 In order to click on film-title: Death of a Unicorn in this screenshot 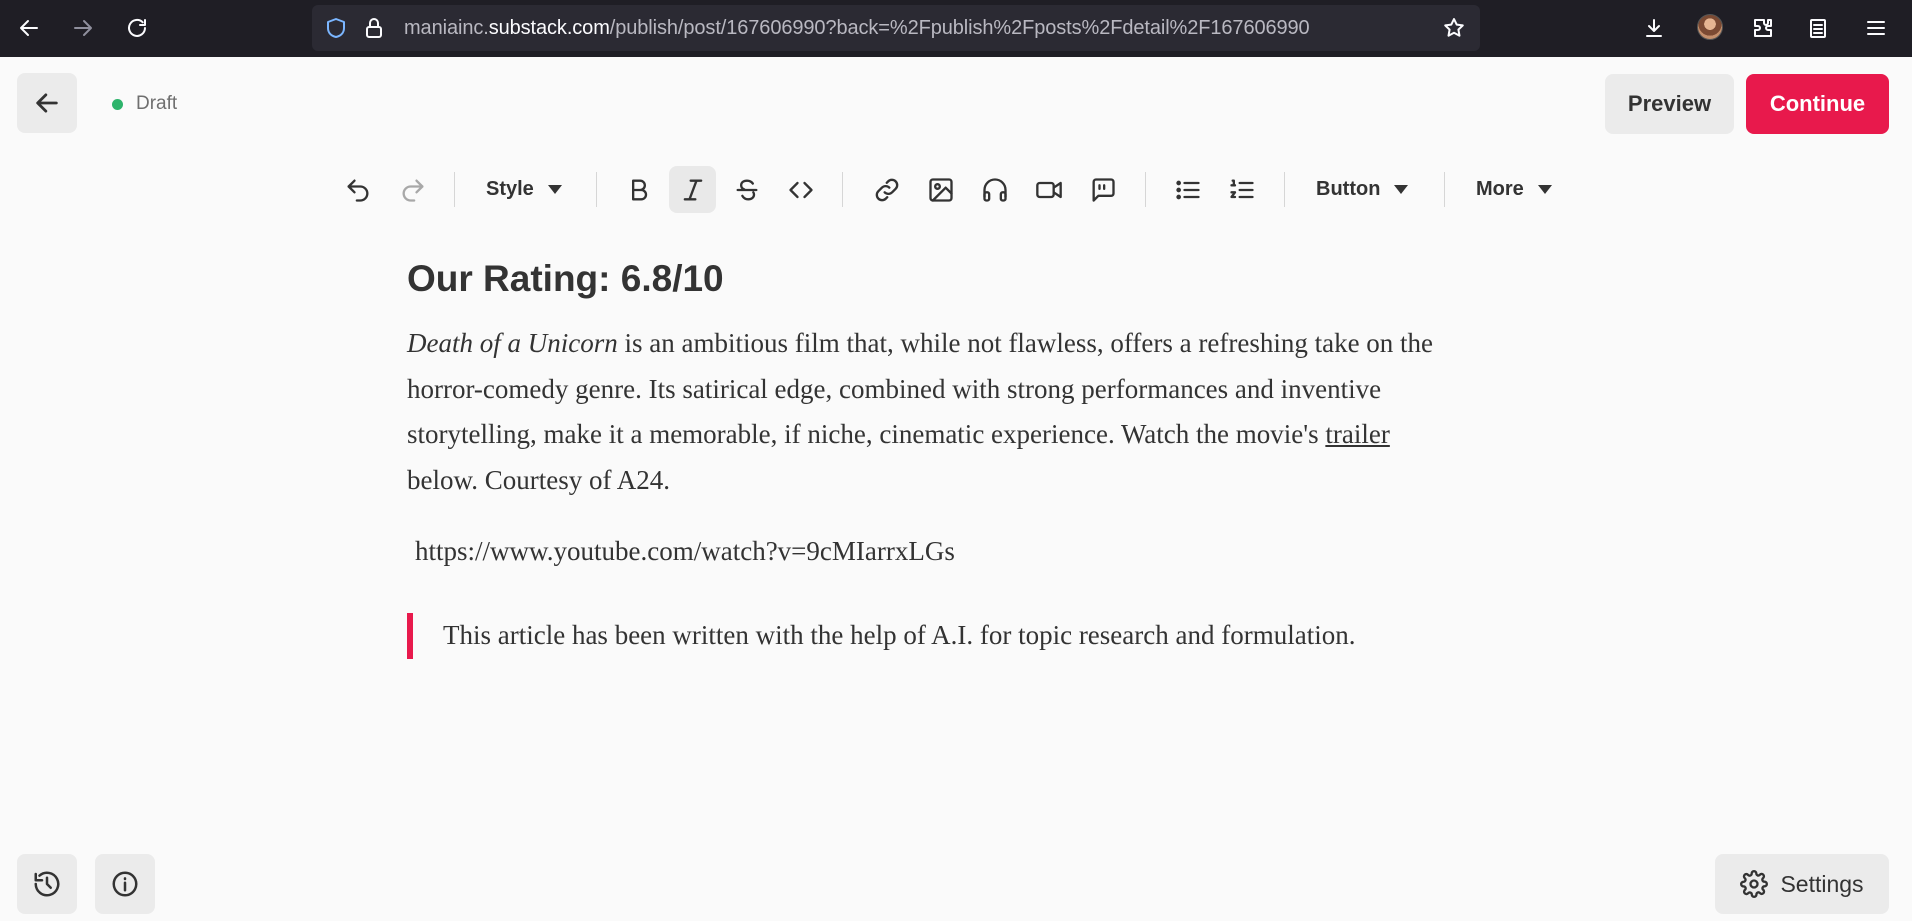, I will do `click(512, 343)`.